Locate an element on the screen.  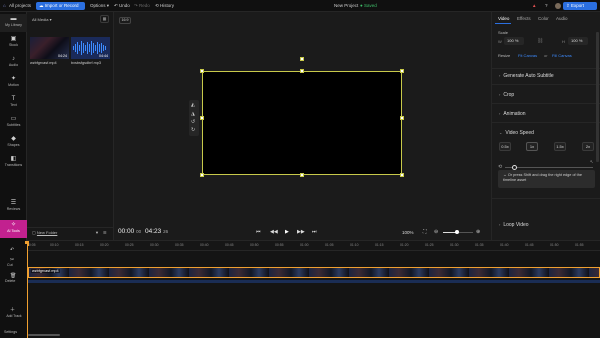
rotate-handle is located at coordinates (302, 59).